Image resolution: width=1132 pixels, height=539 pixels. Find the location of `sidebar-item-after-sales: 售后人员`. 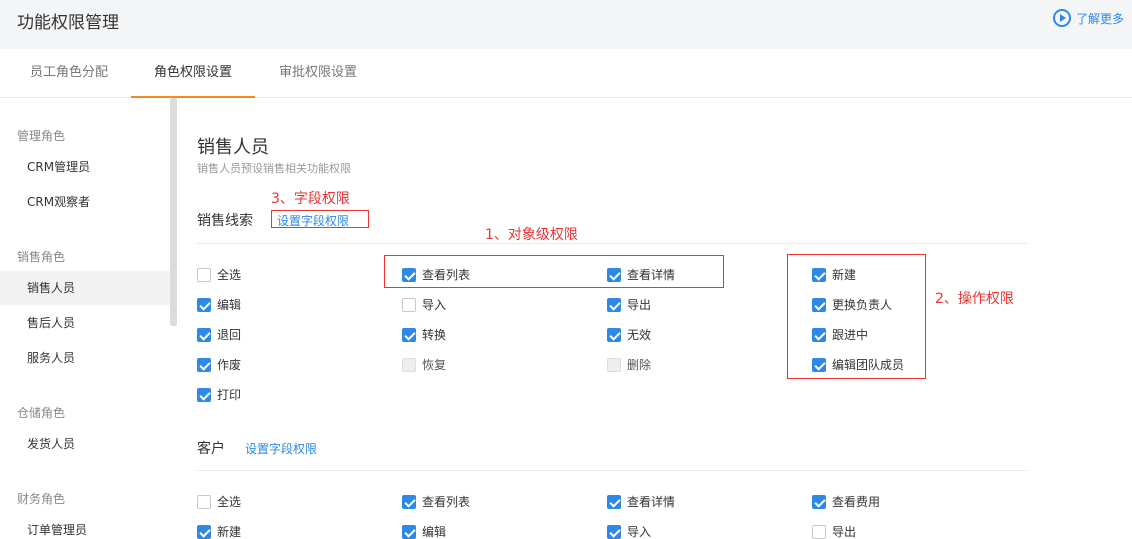

sidebar-item-after-sales: 售后人员 is located at coordinates (85, 323).